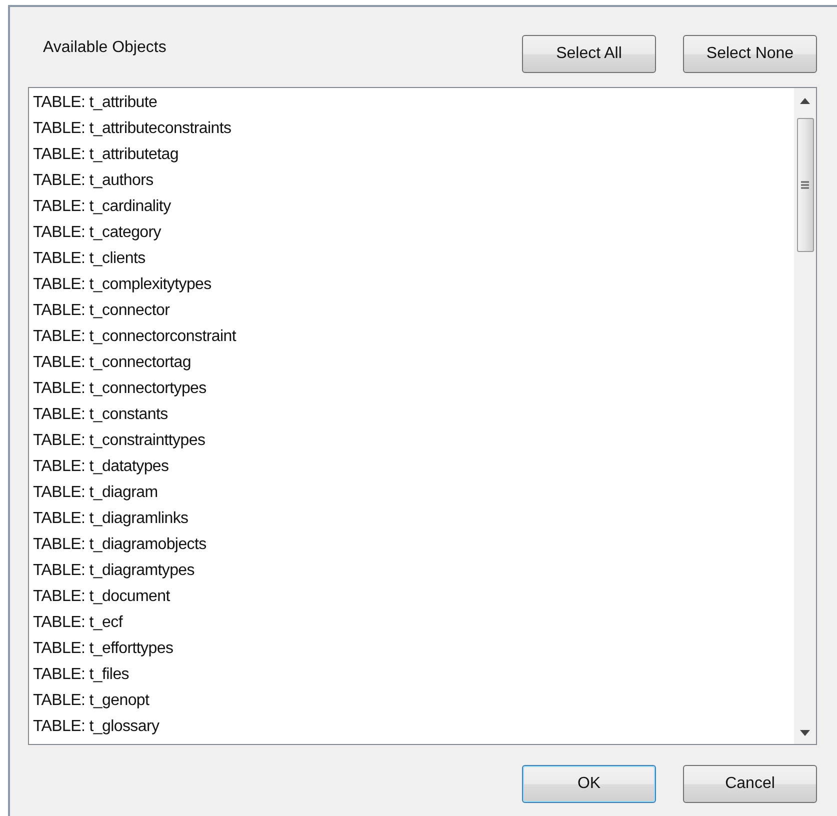 This screenshot has width=837, height=816. I want to click on select-all-button: Select All, so click(589, 54).